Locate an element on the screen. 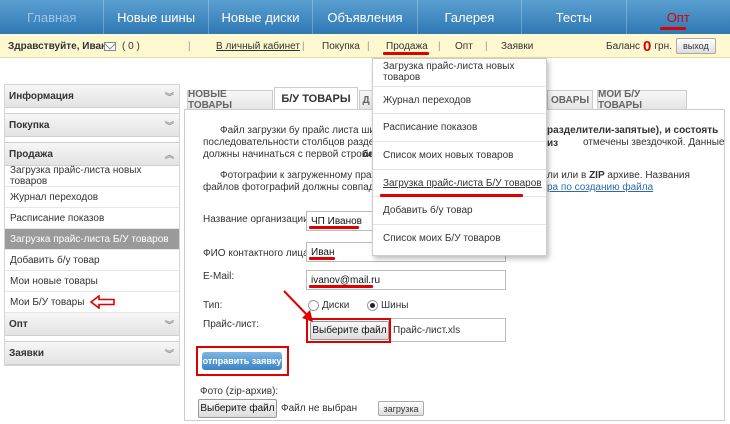  sidebar-item-upload-new: Загрузка прайс-листа новых товаров is located at coordinates (92, 176).